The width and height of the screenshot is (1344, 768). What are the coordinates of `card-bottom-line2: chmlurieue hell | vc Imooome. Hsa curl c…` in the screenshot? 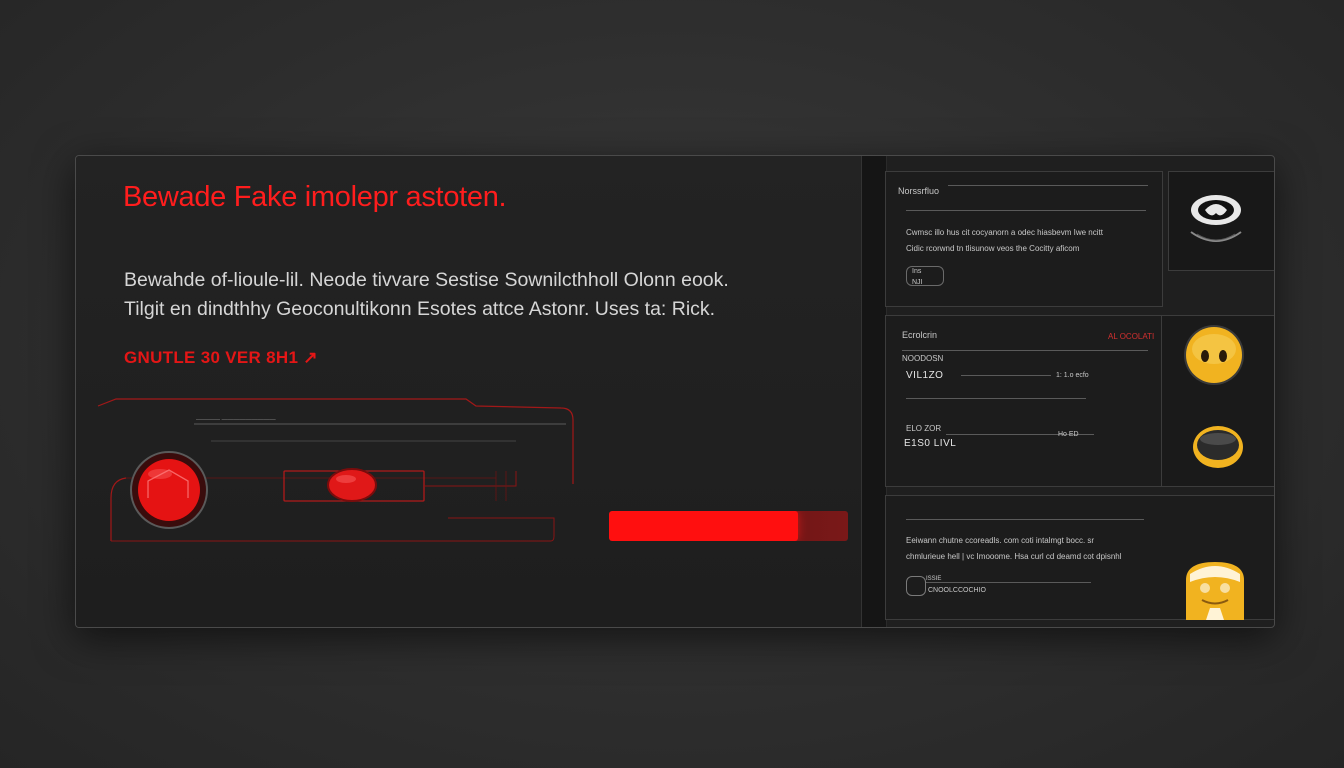 It's located at (1014, 556).